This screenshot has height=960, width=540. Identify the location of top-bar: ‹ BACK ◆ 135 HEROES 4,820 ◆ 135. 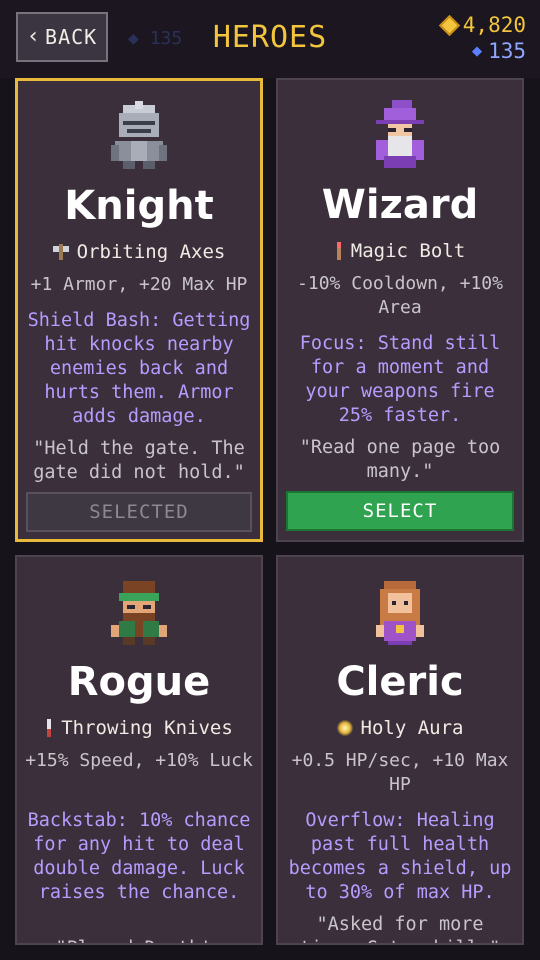
(270, 39).